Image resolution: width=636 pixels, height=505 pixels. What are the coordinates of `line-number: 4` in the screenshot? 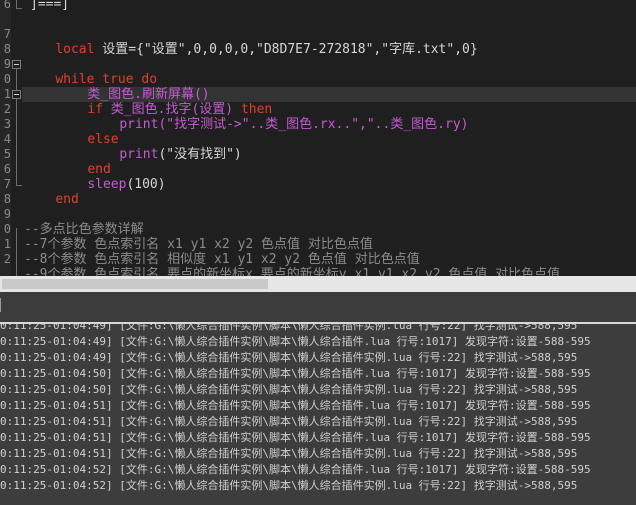 It's located at (7, 139).